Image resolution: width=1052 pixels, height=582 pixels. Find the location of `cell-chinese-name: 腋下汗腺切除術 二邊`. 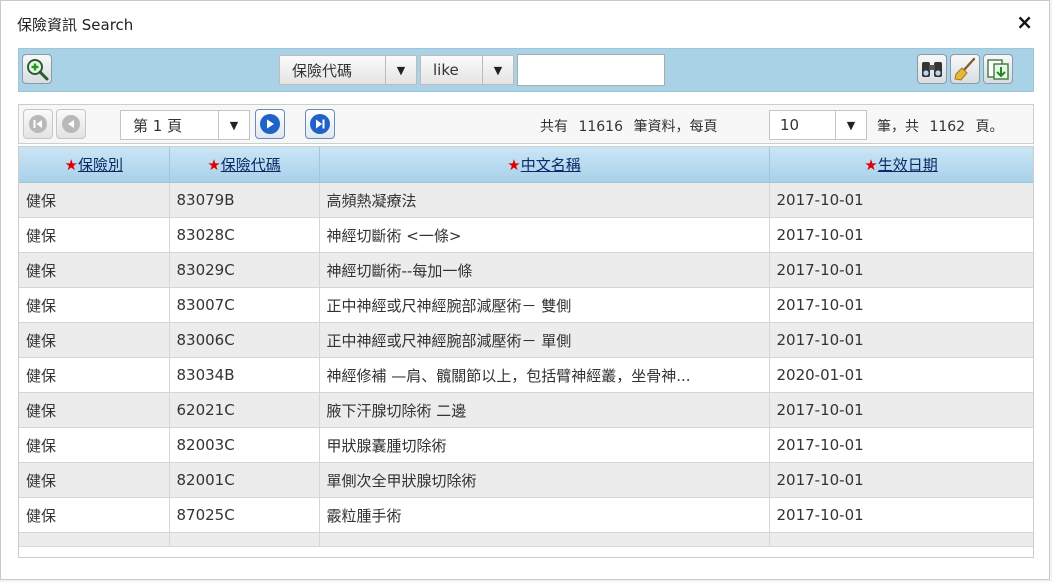

cell-chinese-name: 腋下汗腺切除術 二邊 is located at coordinates (544, 410).